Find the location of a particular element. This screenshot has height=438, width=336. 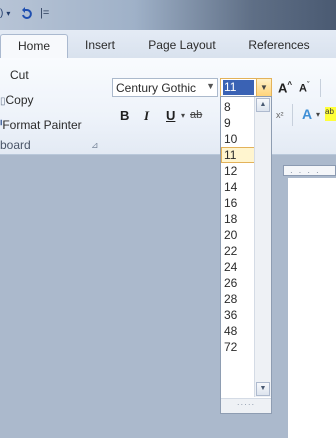

tab-page-layout: Page Layout is located at coordinates (182, 46).